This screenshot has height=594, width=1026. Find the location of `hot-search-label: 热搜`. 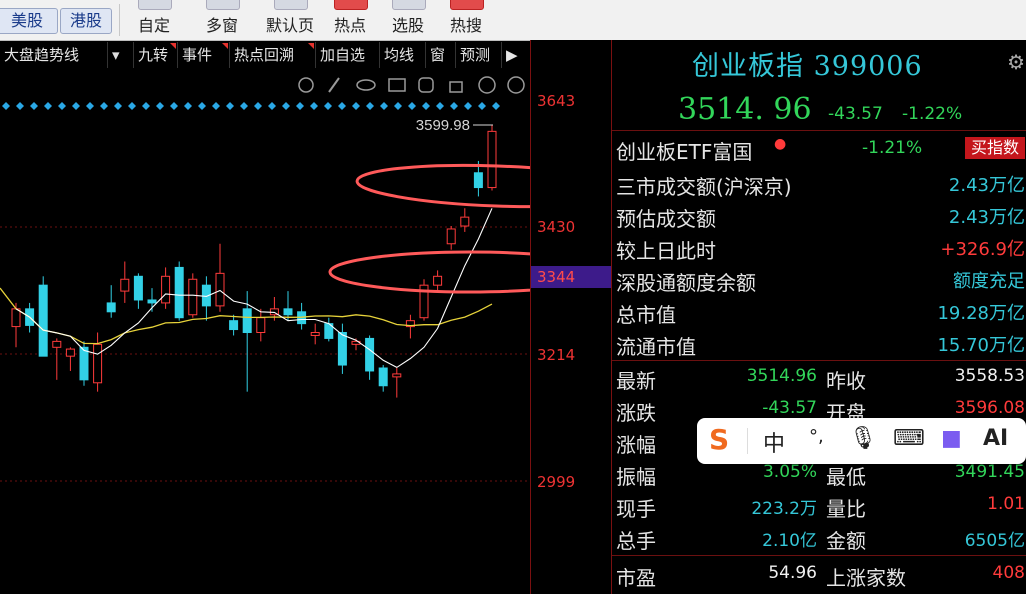

hot-search-label: 热搜 is located at coordinates (465, 25).